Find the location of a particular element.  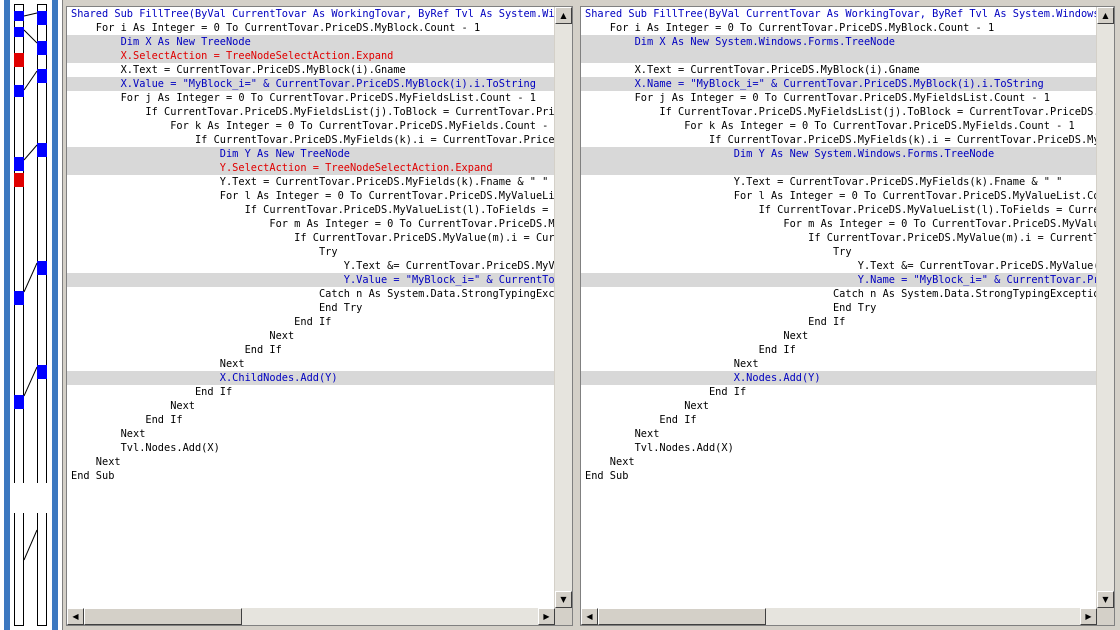

changed-code-line: Dim X As New TreeNode is located at coordinates (311, 42).